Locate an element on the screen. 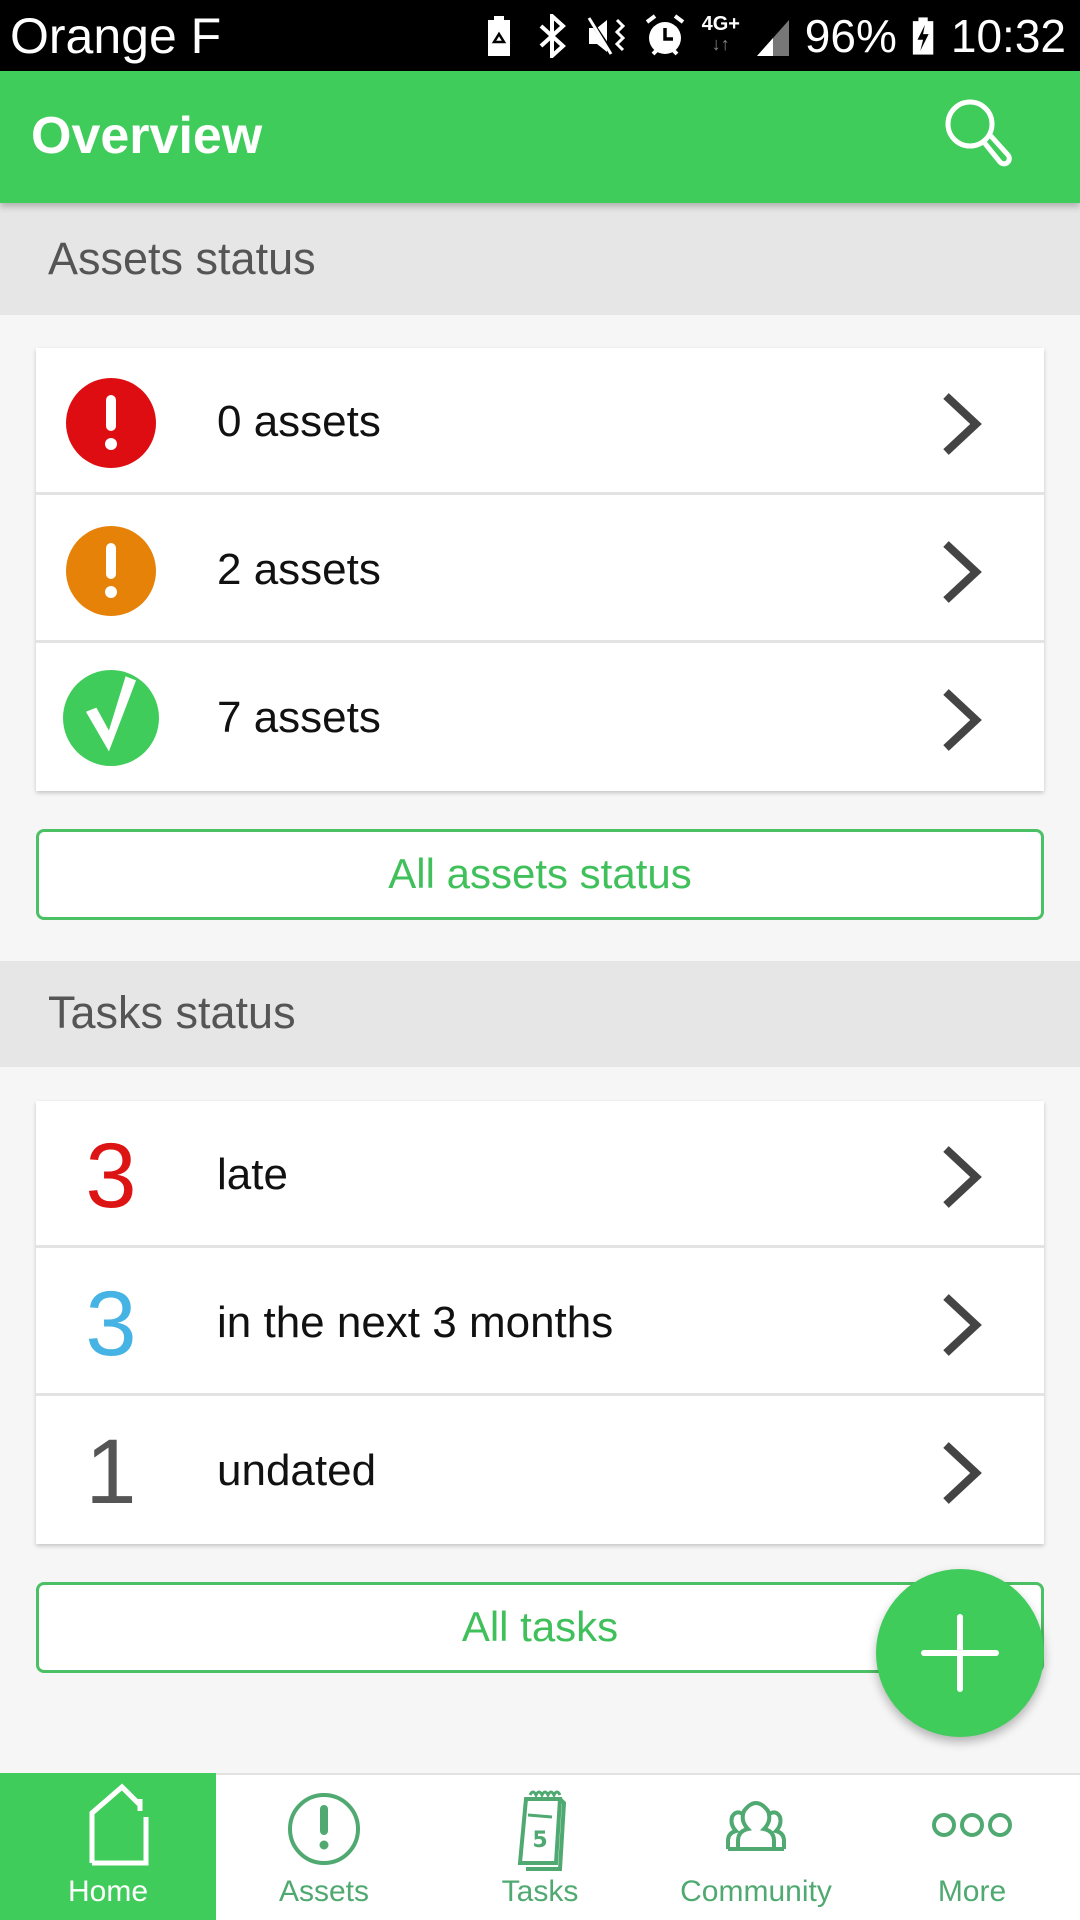 This screenshot has width=1080, height=1920. tab-label: More is located at coordinates (972, 1891).